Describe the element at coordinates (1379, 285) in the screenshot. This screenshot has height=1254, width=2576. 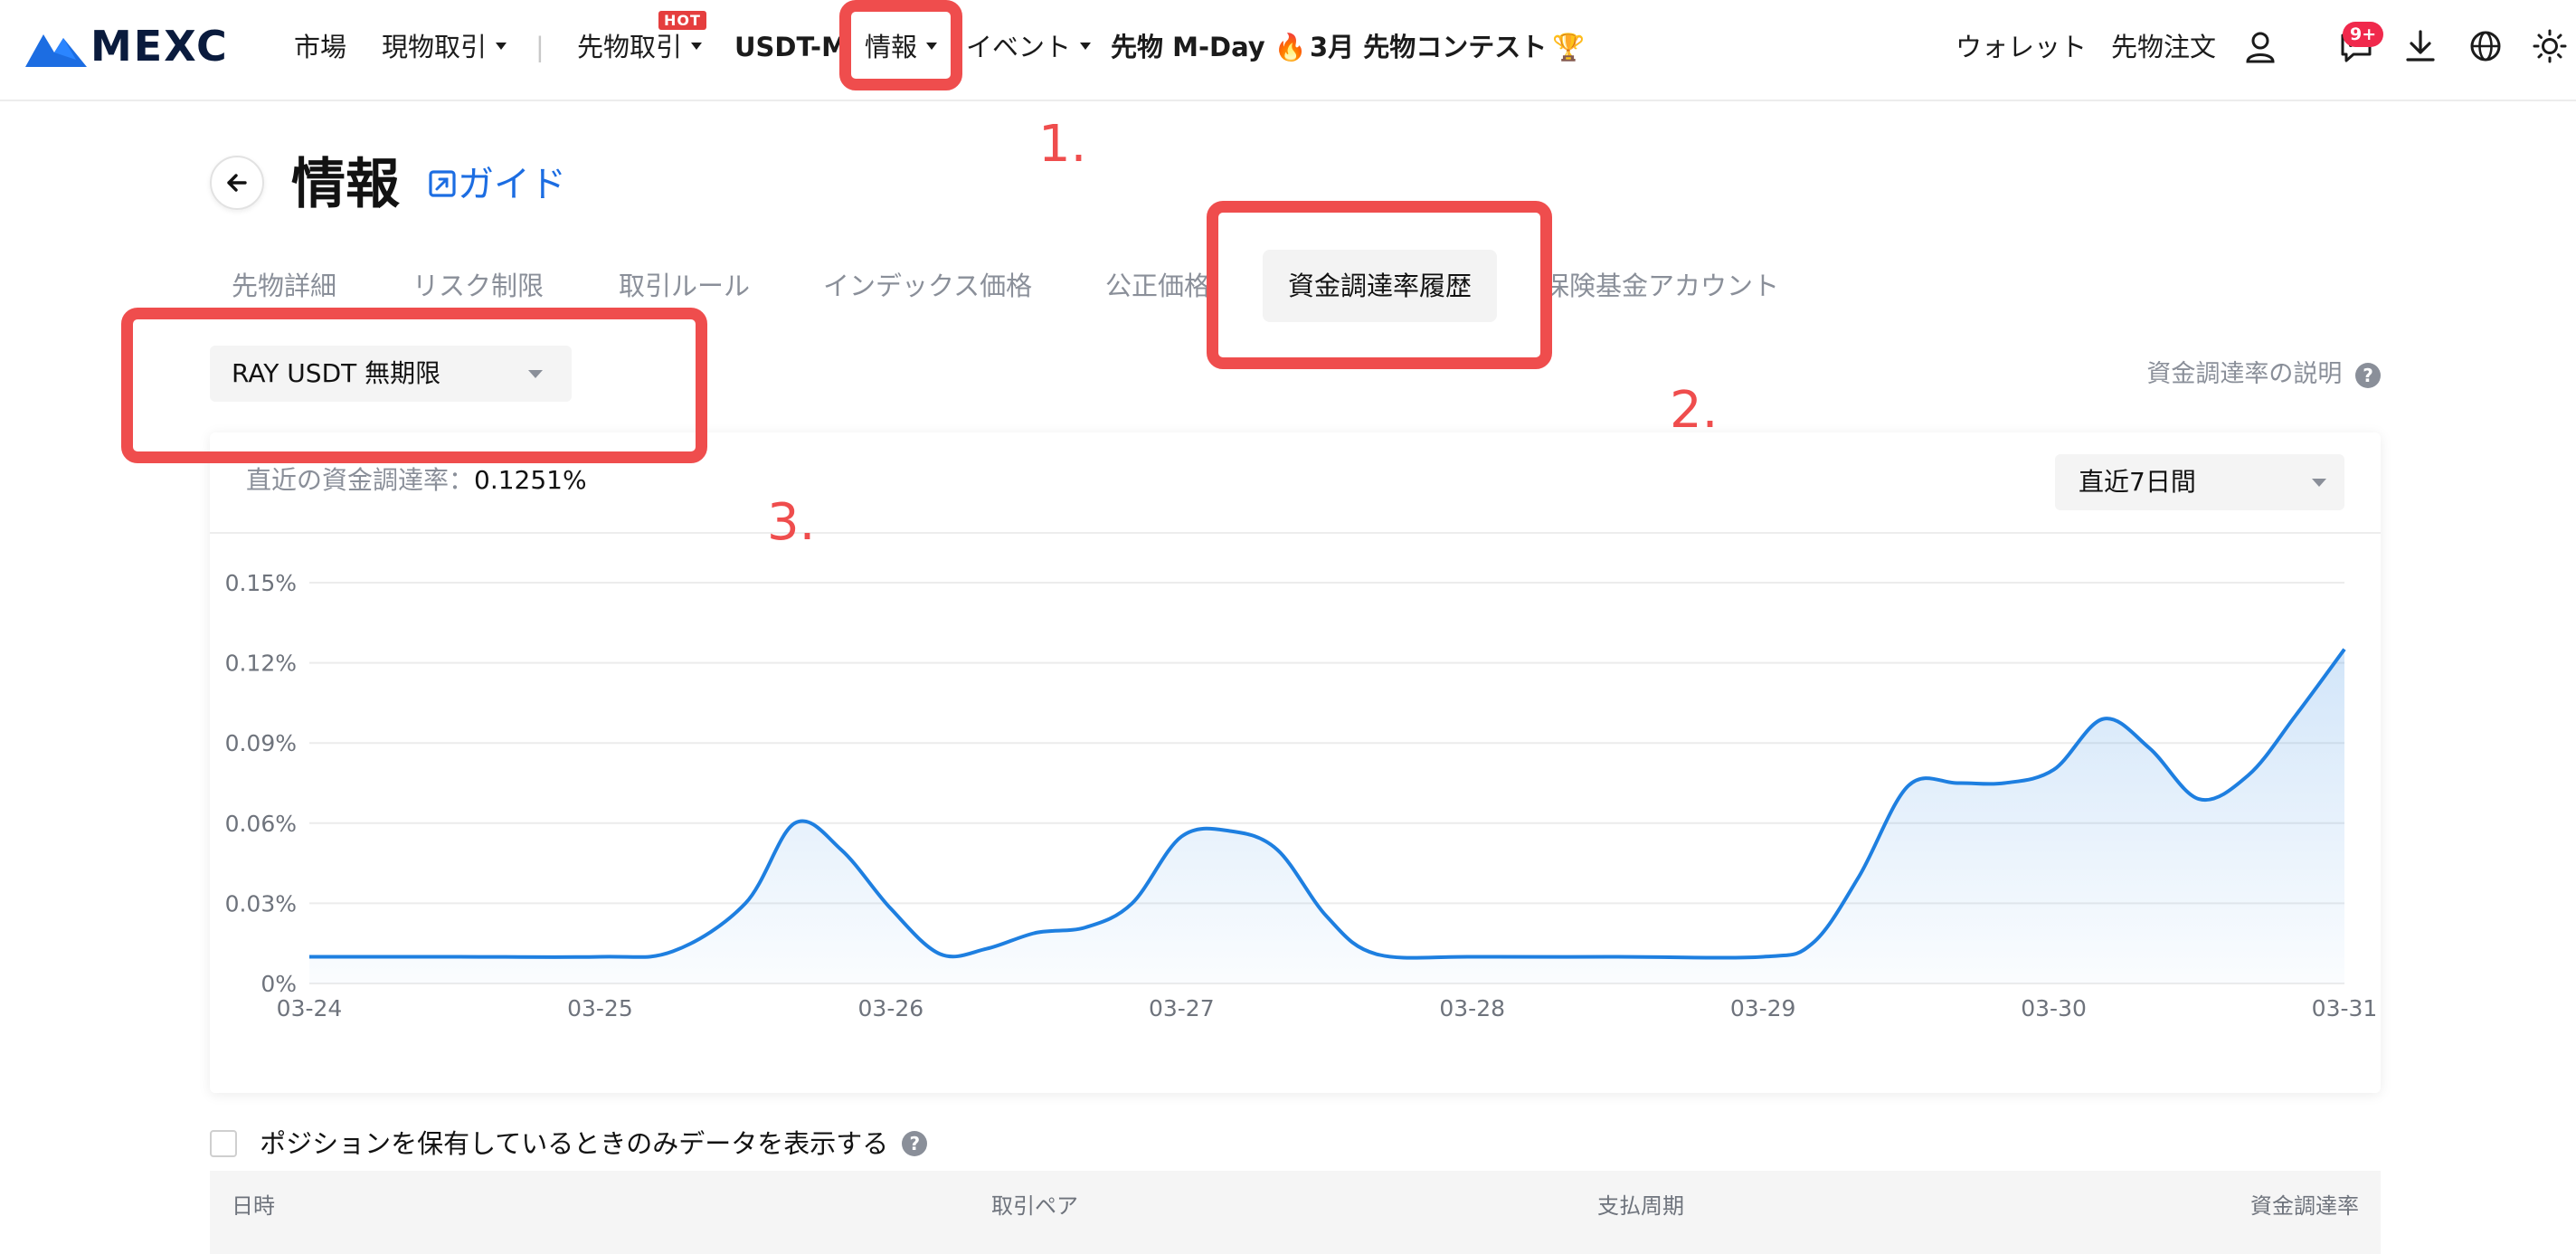
I see `annotation-box-funding-tab` at that location.